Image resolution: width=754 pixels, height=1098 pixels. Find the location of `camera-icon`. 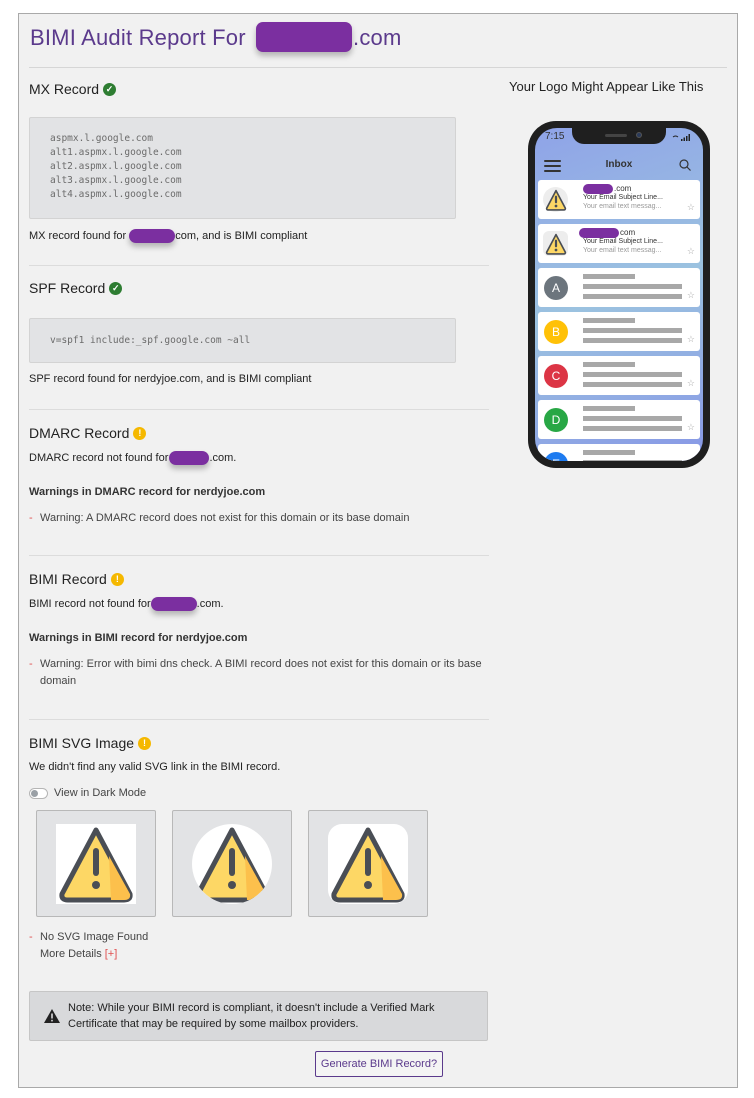

camera-icon is located at coordinates (639, 135).